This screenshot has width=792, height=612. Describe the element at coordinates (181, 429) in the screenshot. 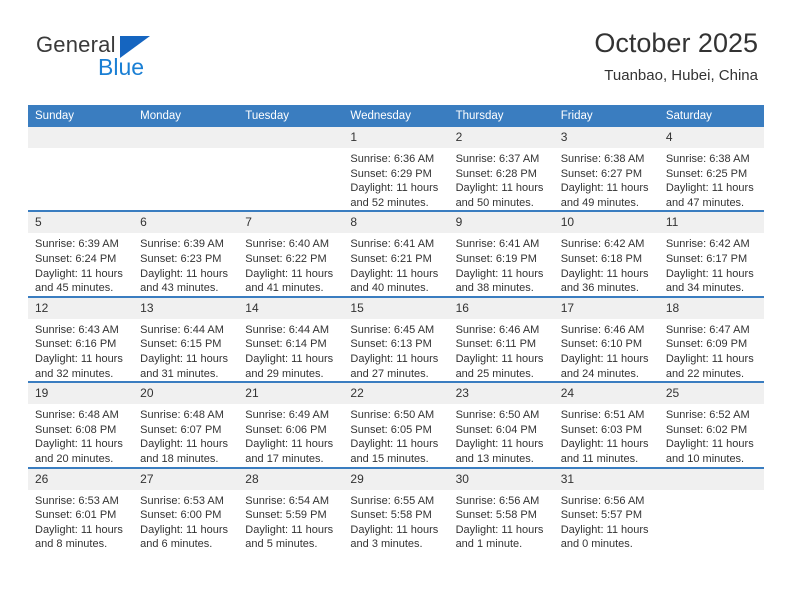

I see `sunset-text: Sunset: 6:07 PM` at that location.